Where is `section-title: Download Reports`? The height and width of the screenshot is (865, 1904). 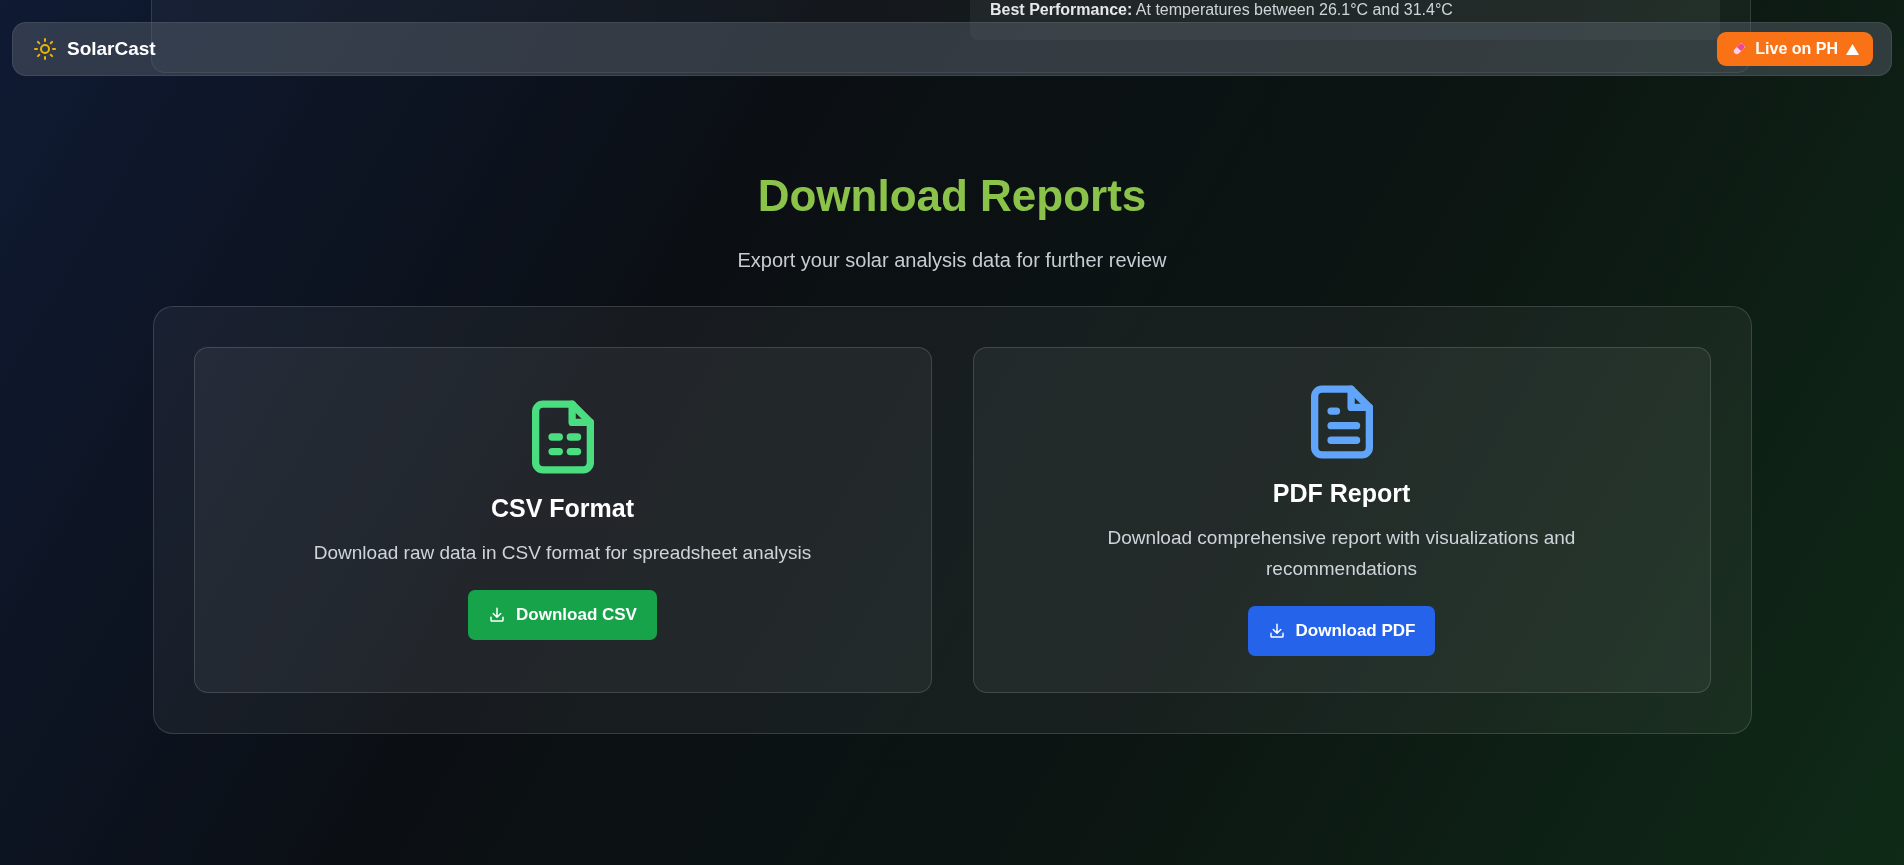
section-title: Download Reports is located at coordinates (952, 196).